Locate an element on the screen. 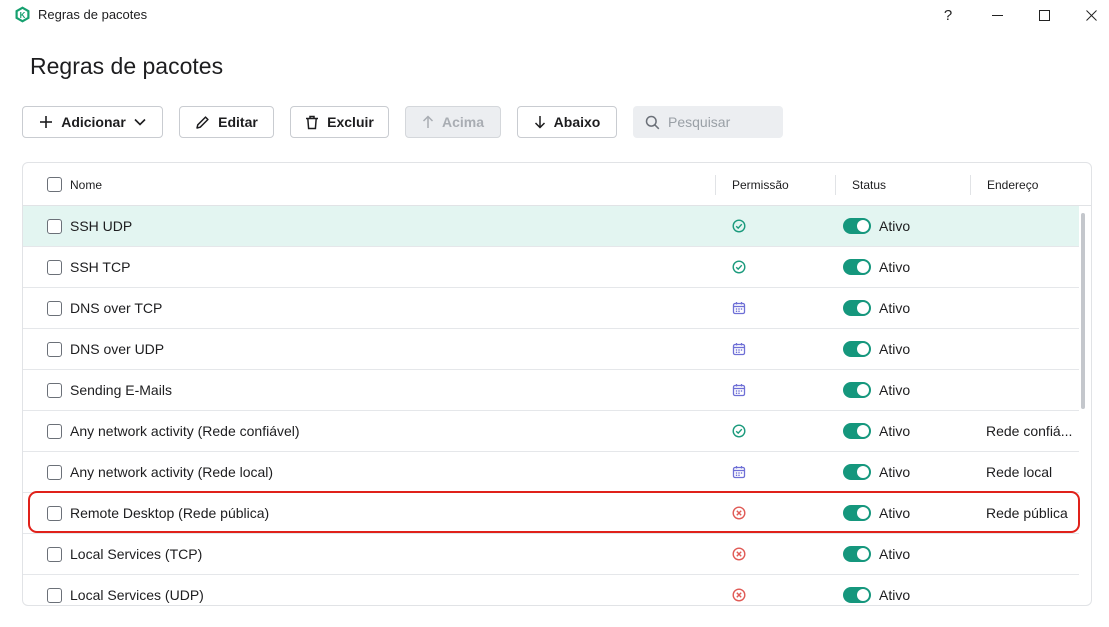 Image resolution: width=1109 pixels, height=627 pixels. select-all-cell is located at coordinates (54, 184).